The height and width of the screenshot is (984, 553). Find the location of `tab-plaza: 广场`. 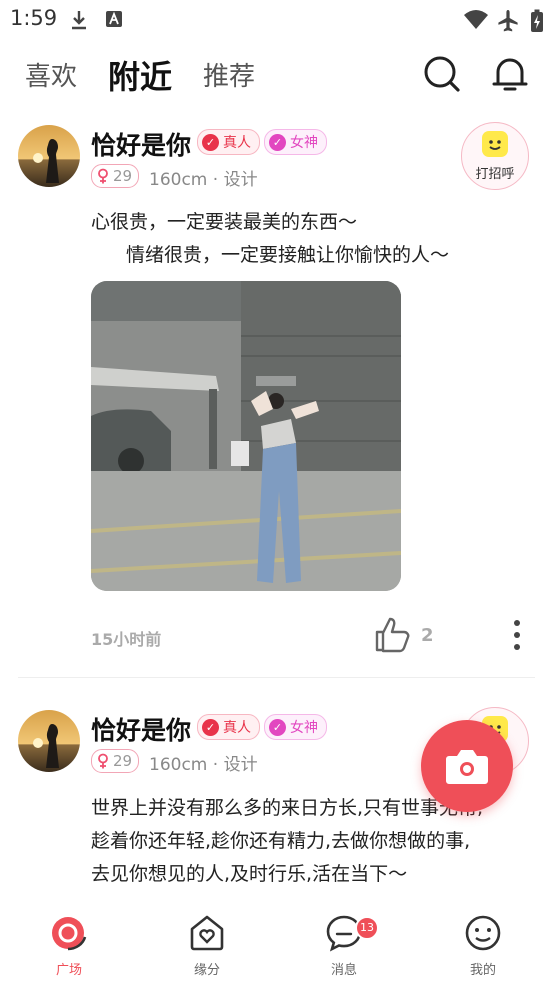

tab-plaza: 广场 is located at coordinates (69, 941).